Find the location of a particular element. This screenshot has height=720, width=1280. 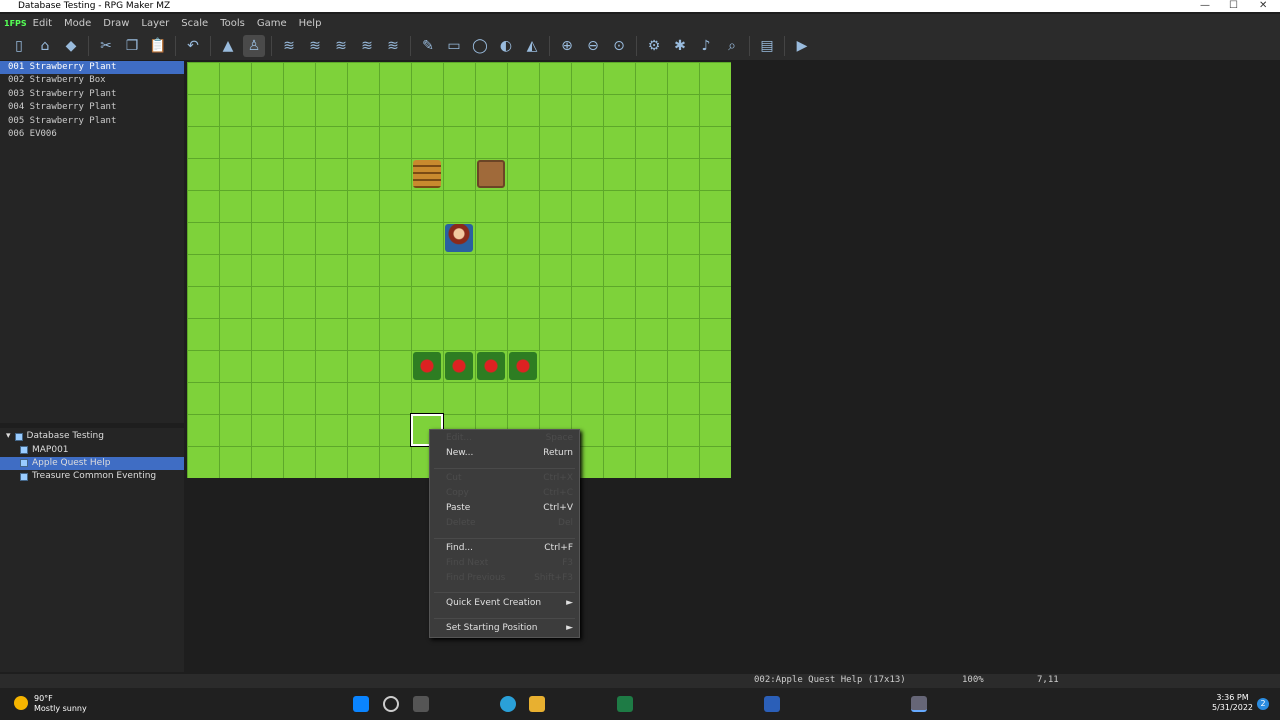

close-button: ✕ is located at coordinates (1263, 6).